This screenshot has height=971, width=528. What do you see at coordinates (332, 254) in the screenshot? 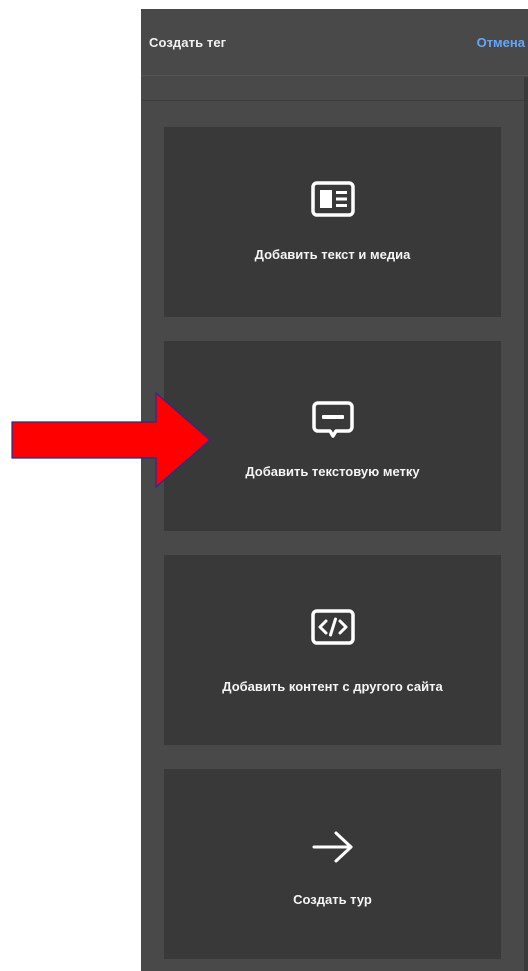
I see `card-label: Добавить текст и медиа` at bounding box center [332, 254].